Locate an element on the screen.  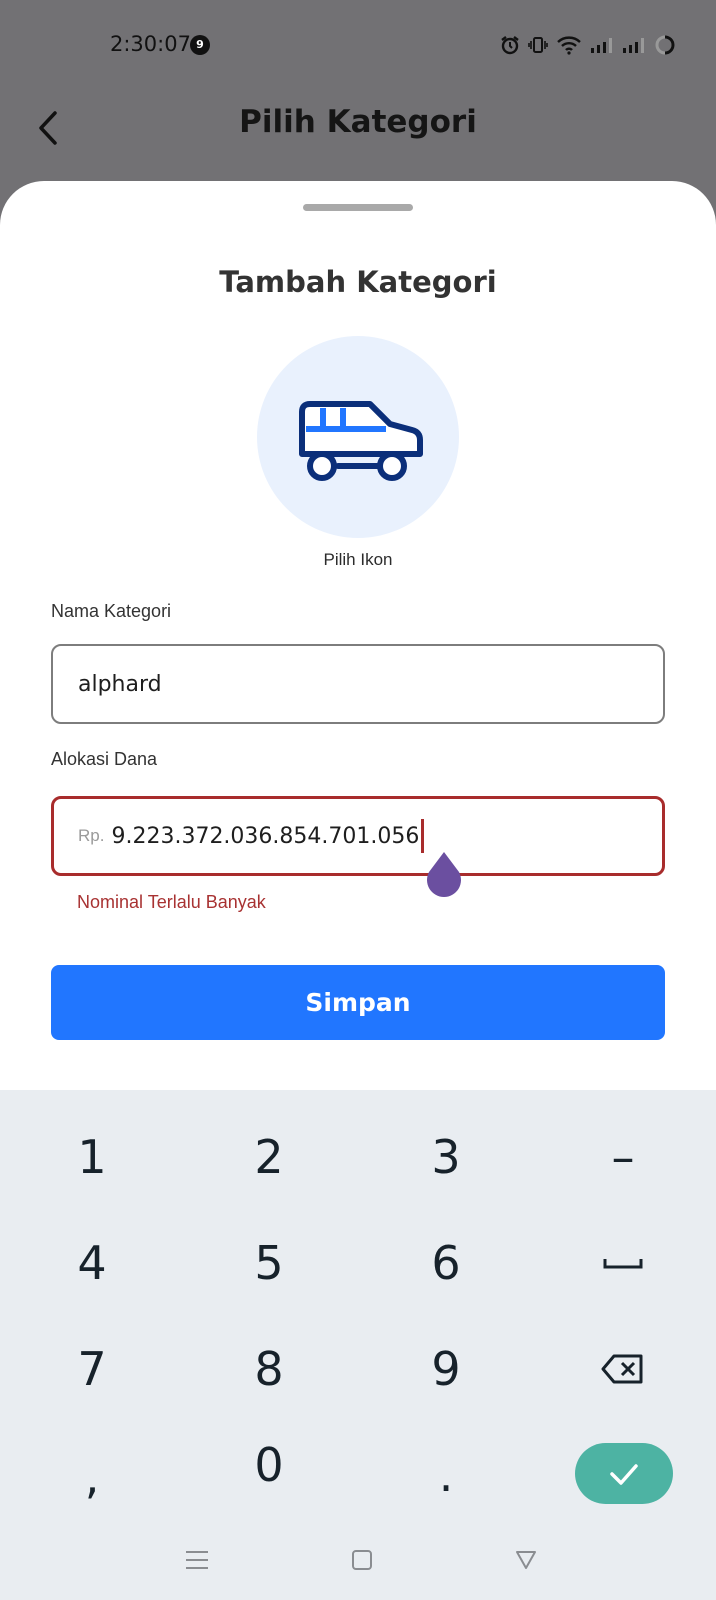
key-comma: , is located at coordinates (92, 1477).